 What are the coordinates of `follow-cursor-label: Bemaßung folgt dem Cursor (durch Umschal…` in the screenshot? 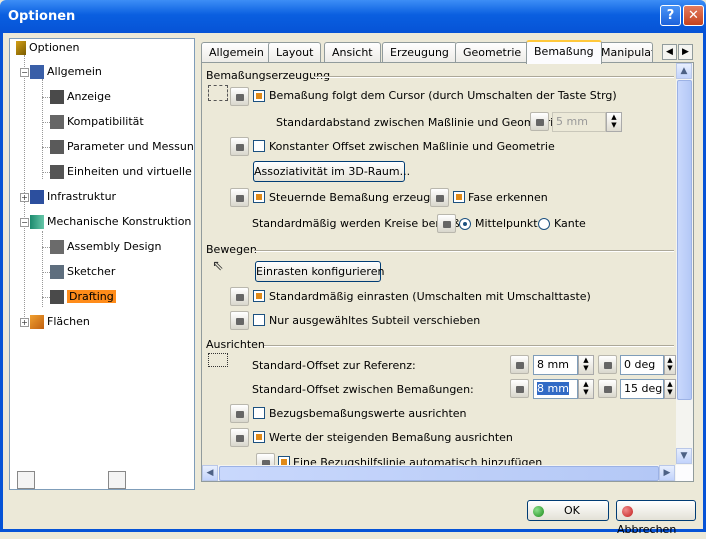 It's located at (443, 95).